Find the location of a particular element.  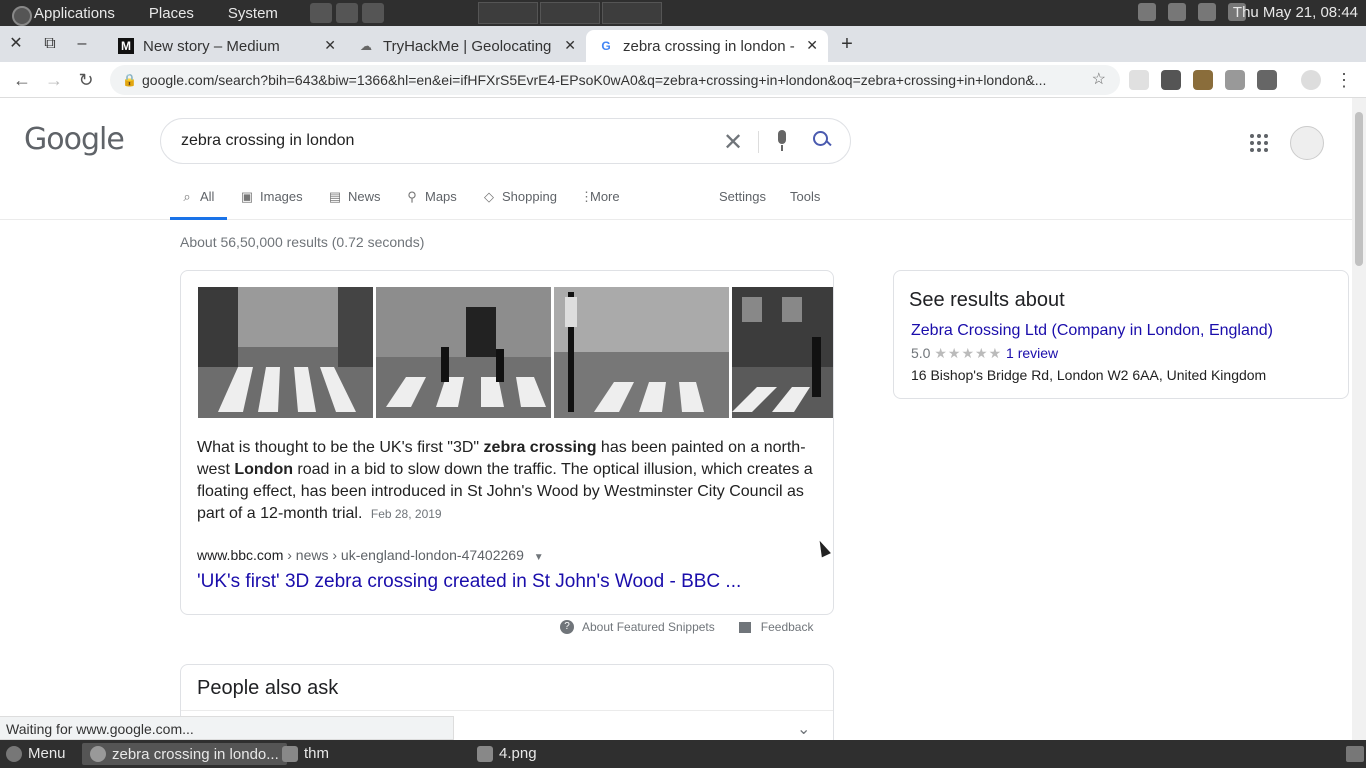

tab-title: zebra crossing in london - is located at coordinates (709, 46).